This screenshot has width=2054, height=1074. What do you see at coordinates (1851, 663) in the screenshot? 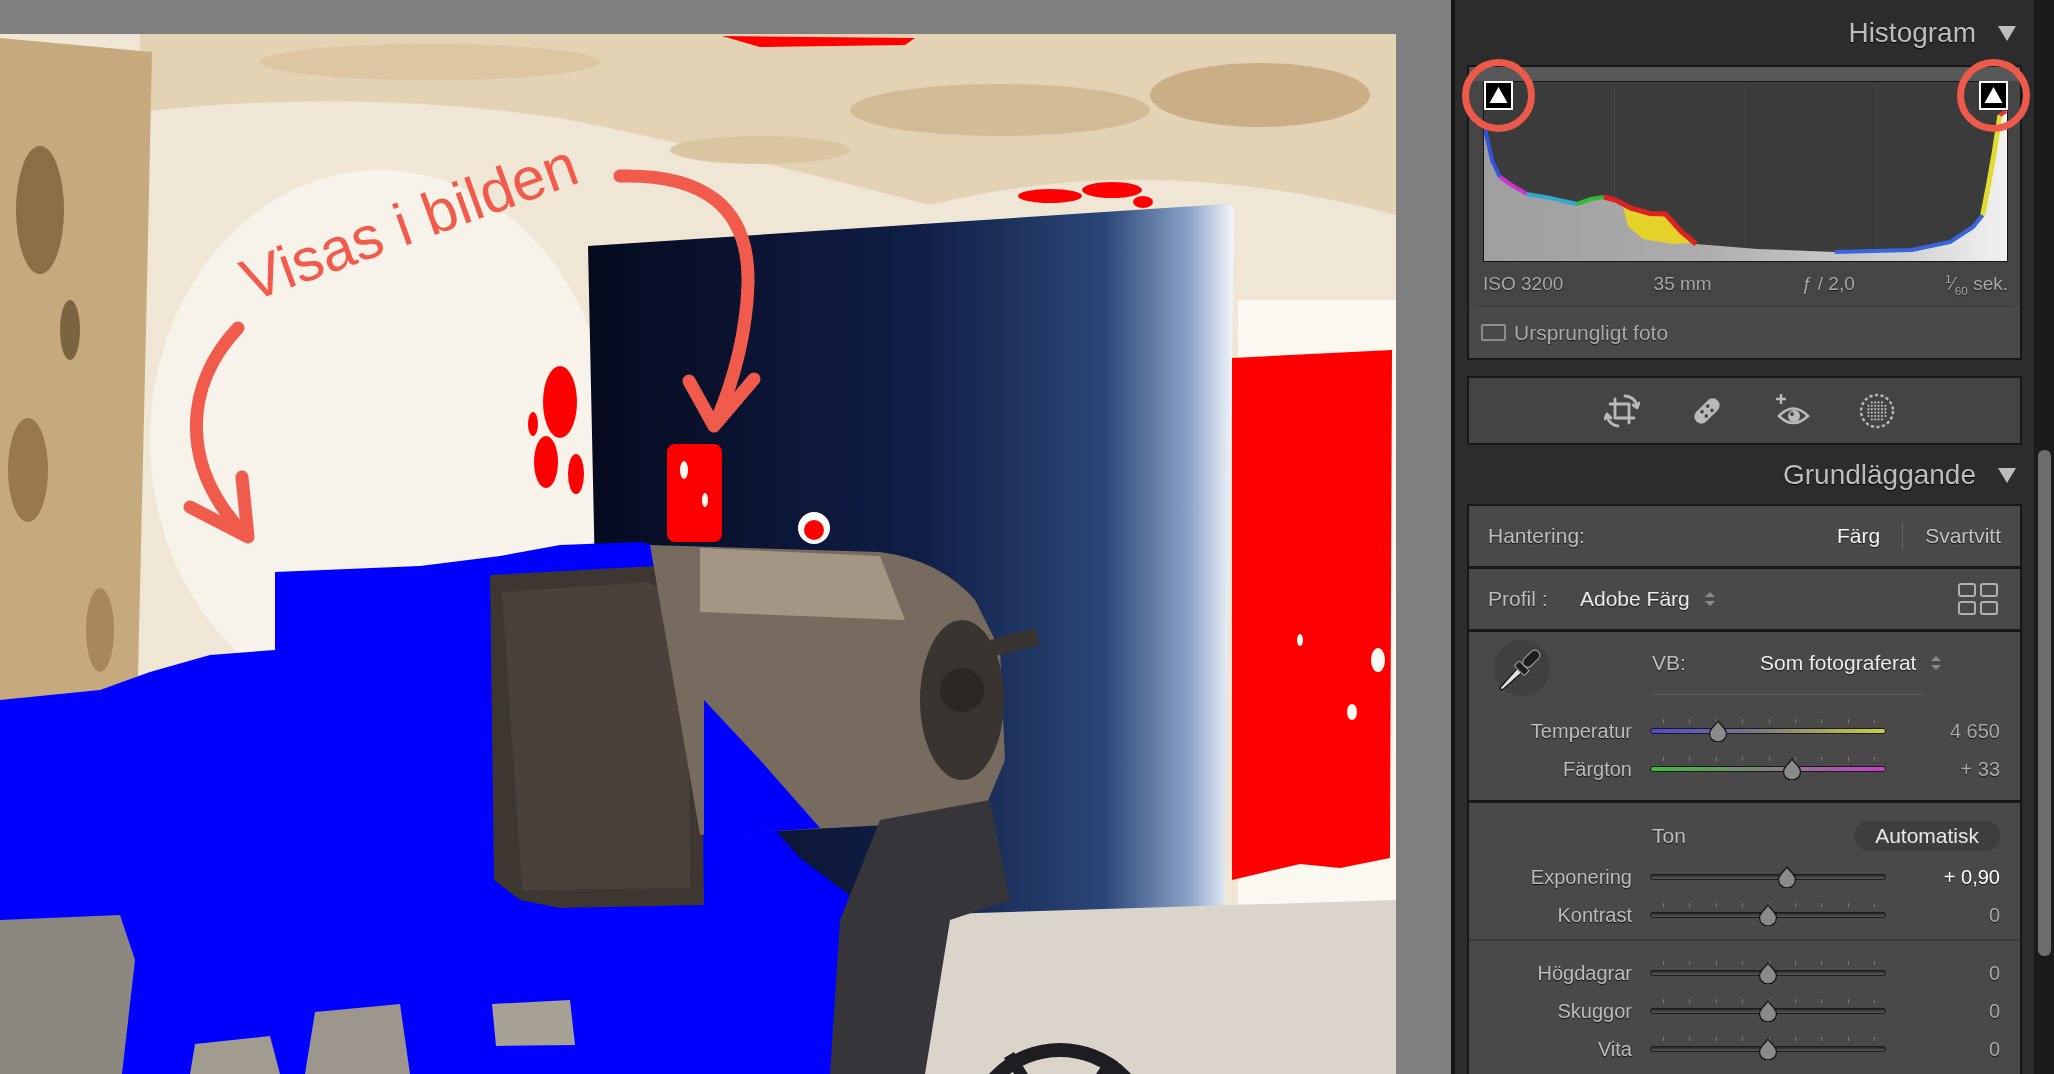
I see `wb-preset-dropdown: Som fotograferat` at bounding box center [1851, 663].